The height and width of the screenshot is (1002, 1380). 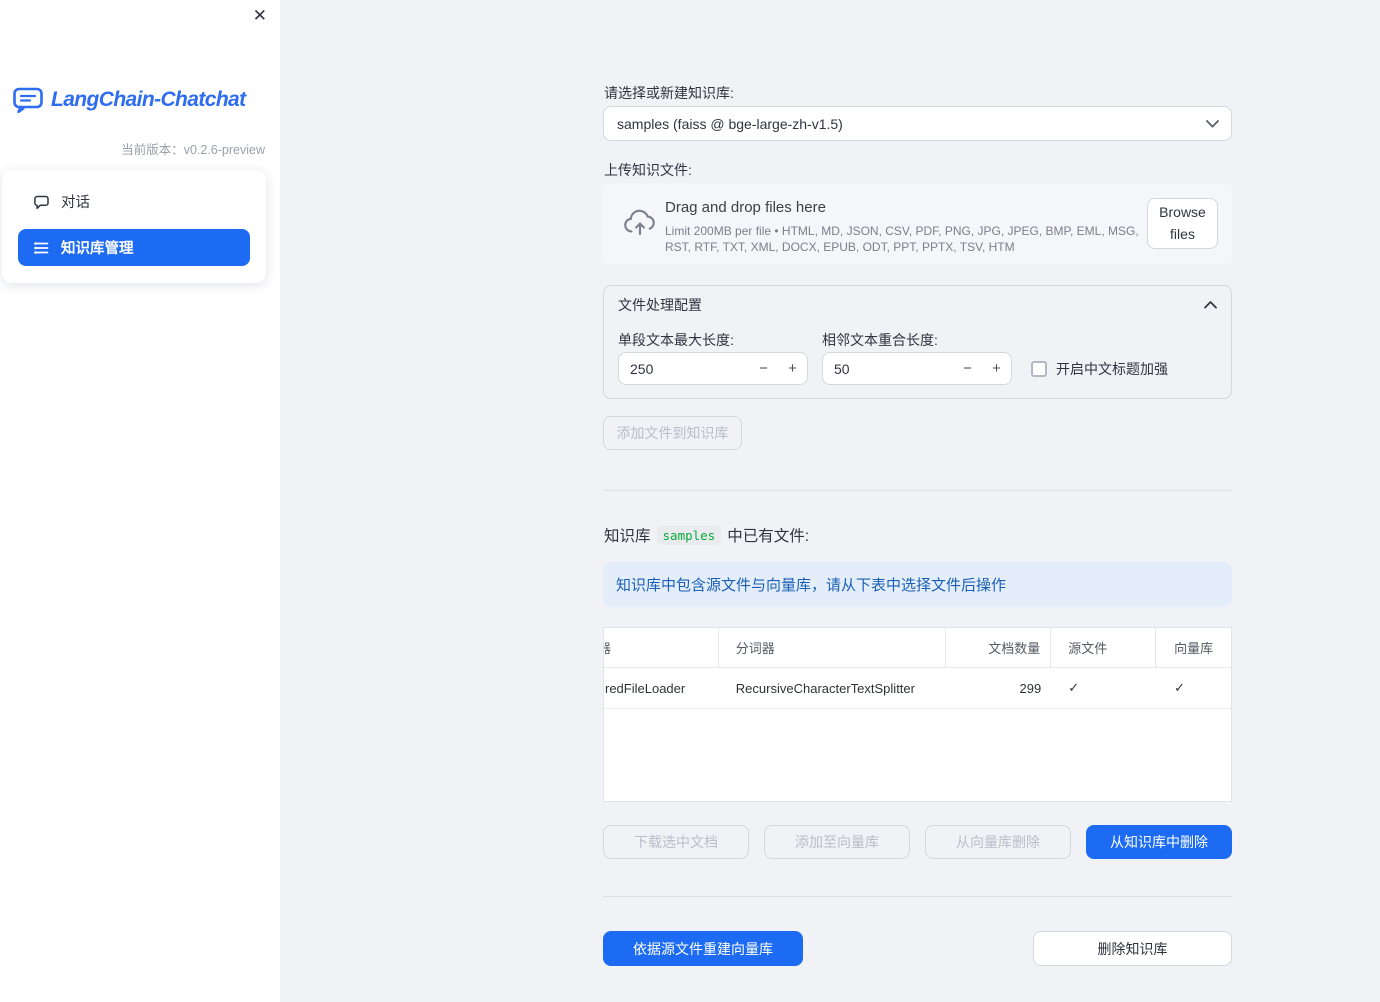 I want to click on delete-from-kb-button: 从知识库中删除, so click(x=1159, y=842).